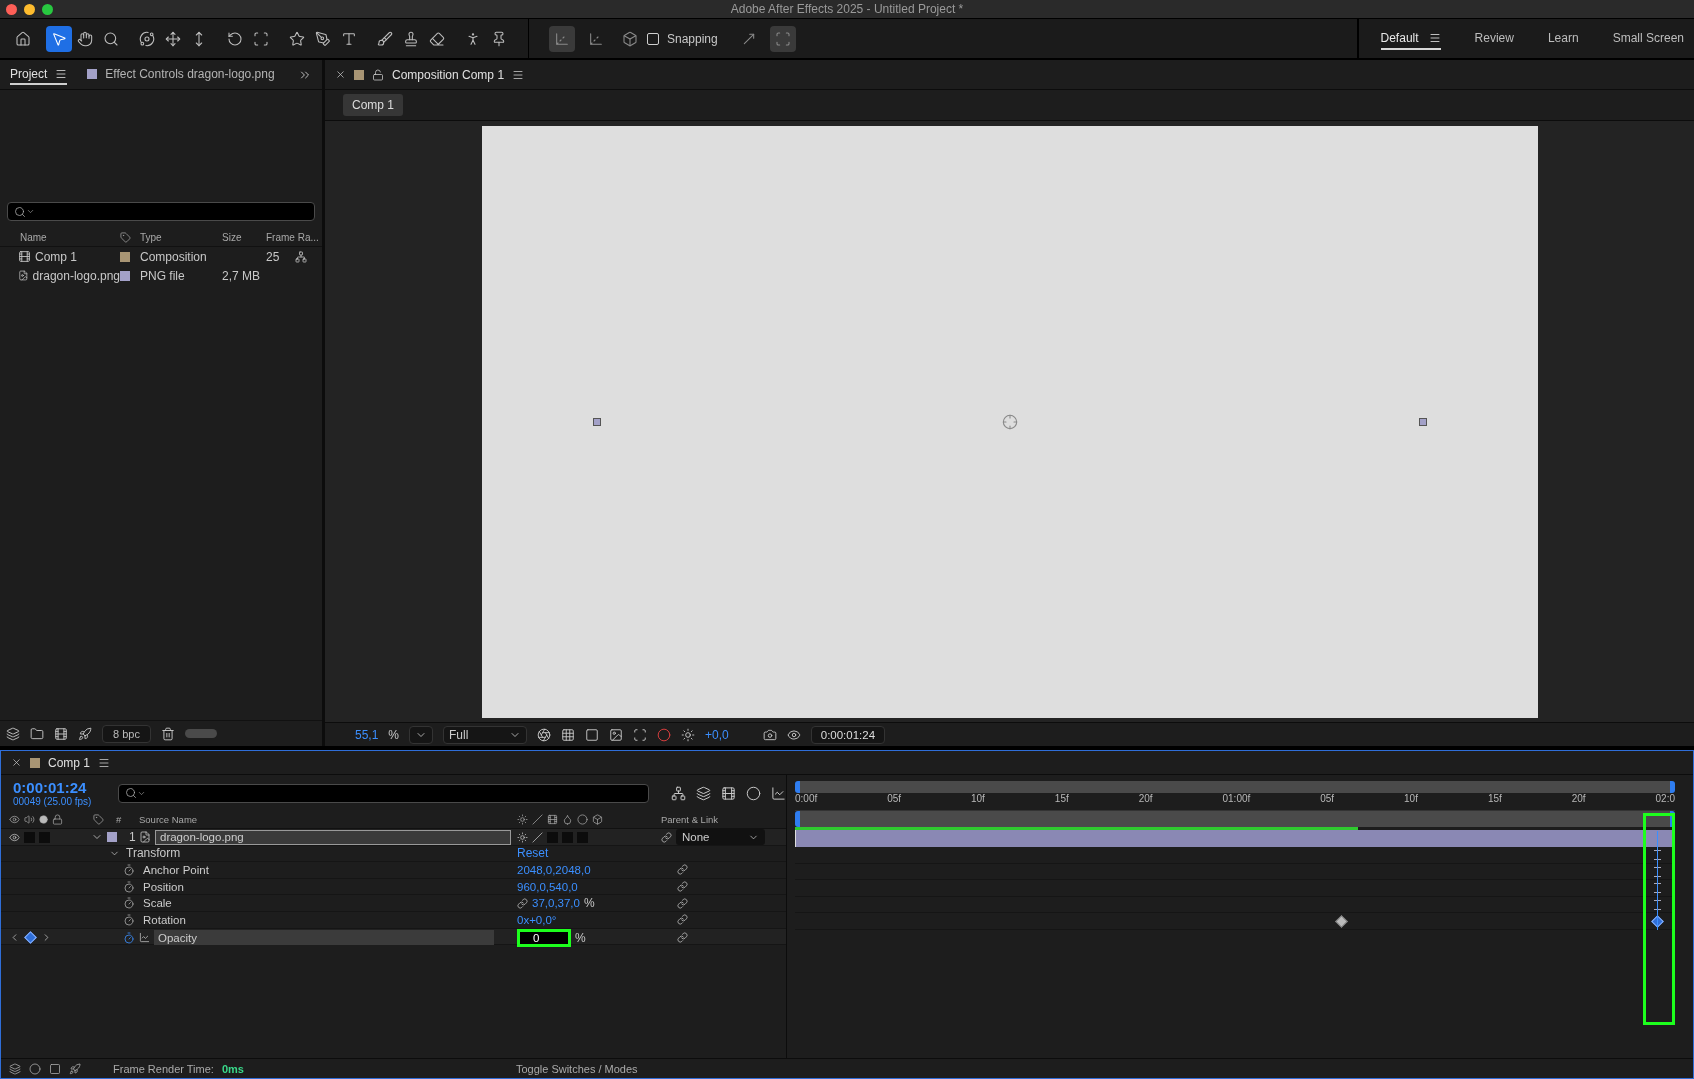 Image resolution: width=1694 pixels, height=1079 pixels. I want to click on mask-icon, so click(592, 734).